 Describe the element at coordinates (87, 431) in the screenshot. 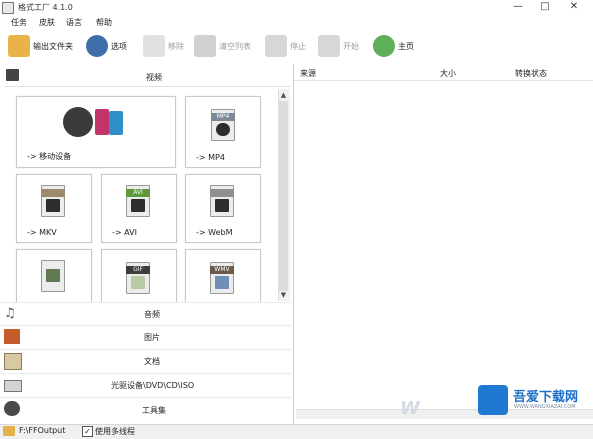

I see `multithread-checkbox: ✓` at that location.